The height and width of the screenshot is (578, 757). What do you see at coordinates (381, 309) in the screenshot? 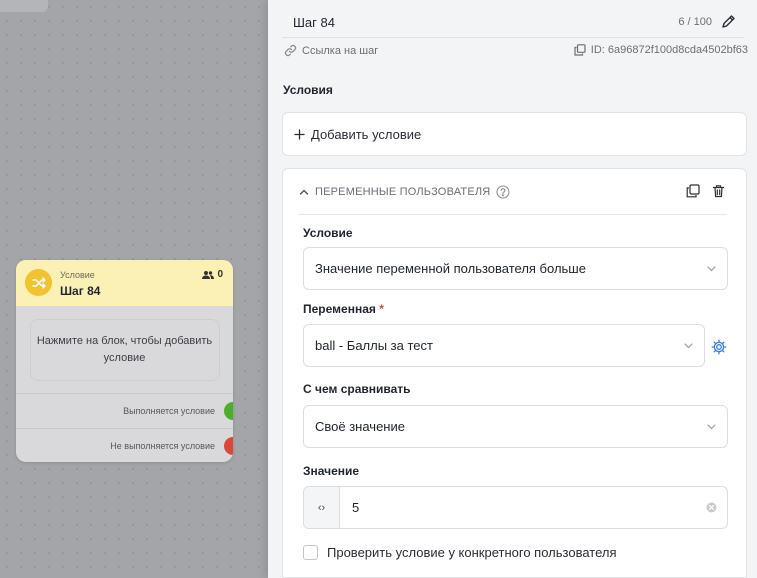
I see `required-mark: *` at bounding box center [381, 309].